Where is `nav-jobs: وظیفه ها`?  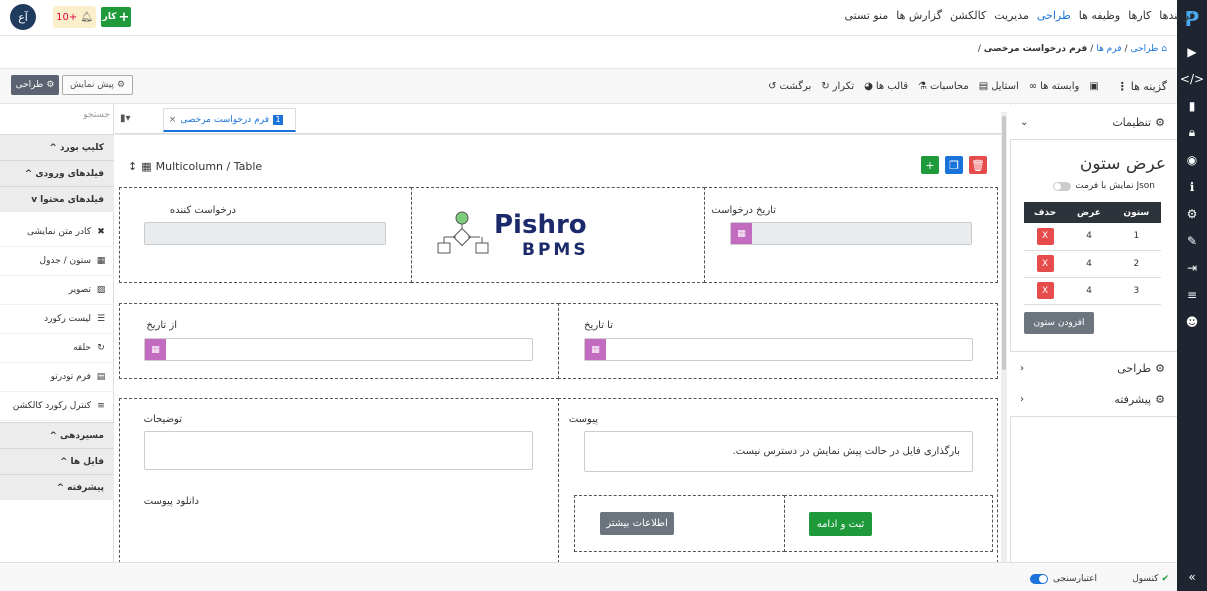 nav-jobs: وظیفه ها is located at coordinates (1100, 15).